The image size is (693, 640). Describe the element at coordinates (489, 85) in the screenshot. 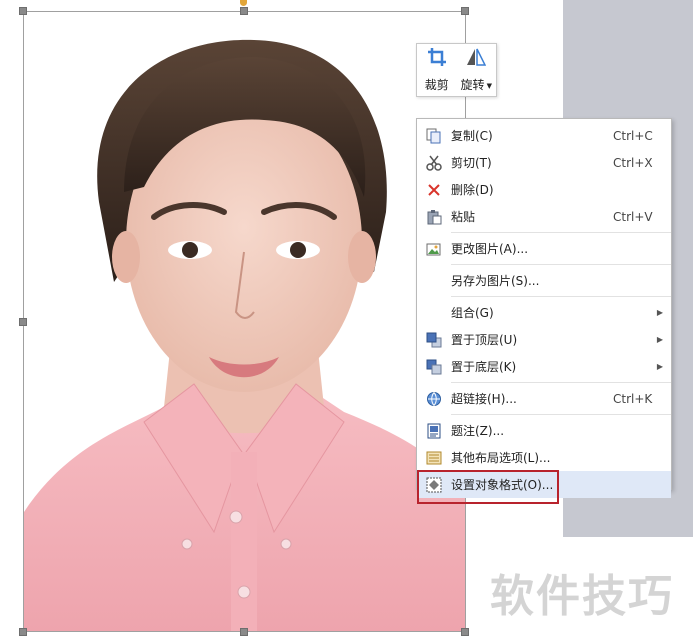

I see `dropdown-caret-icon: ▼` at that location.